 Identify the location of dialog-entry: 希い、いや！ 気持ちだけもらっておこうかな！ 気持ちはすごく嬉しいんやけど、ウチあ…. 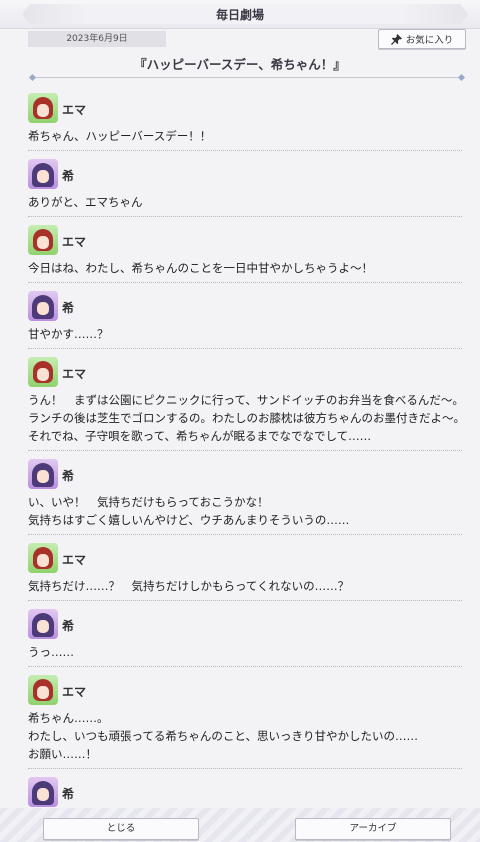
(245, 494).